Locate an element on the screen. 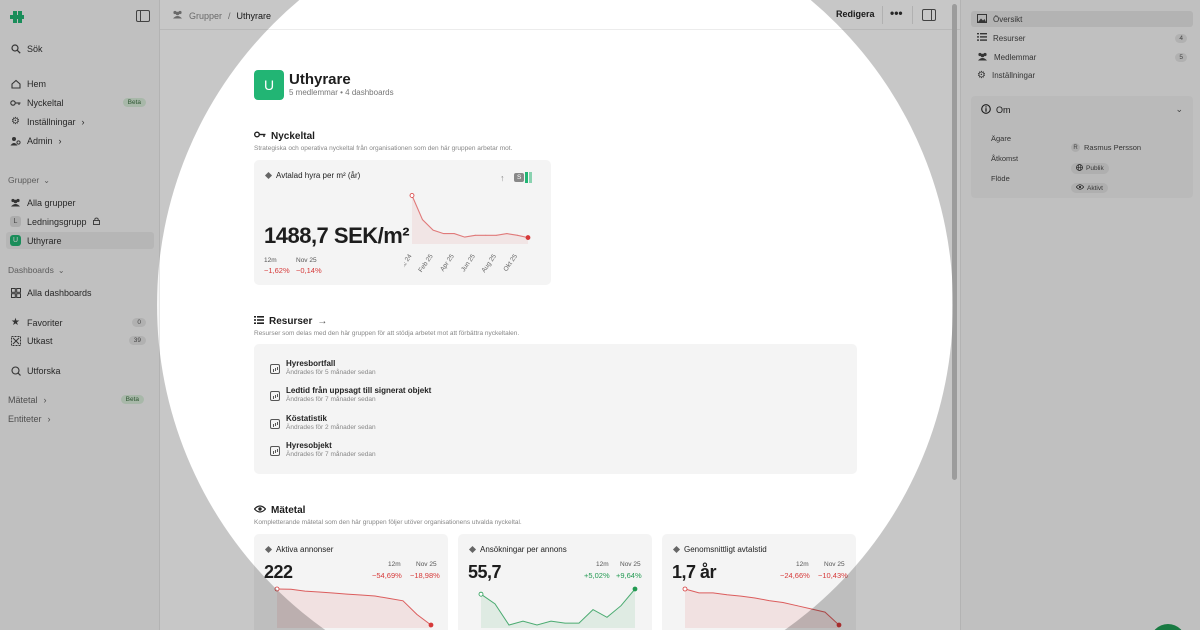 The image size is (1200, 630). groups-section-label: Grupper ⌄ is located at coordinates (29, 180).